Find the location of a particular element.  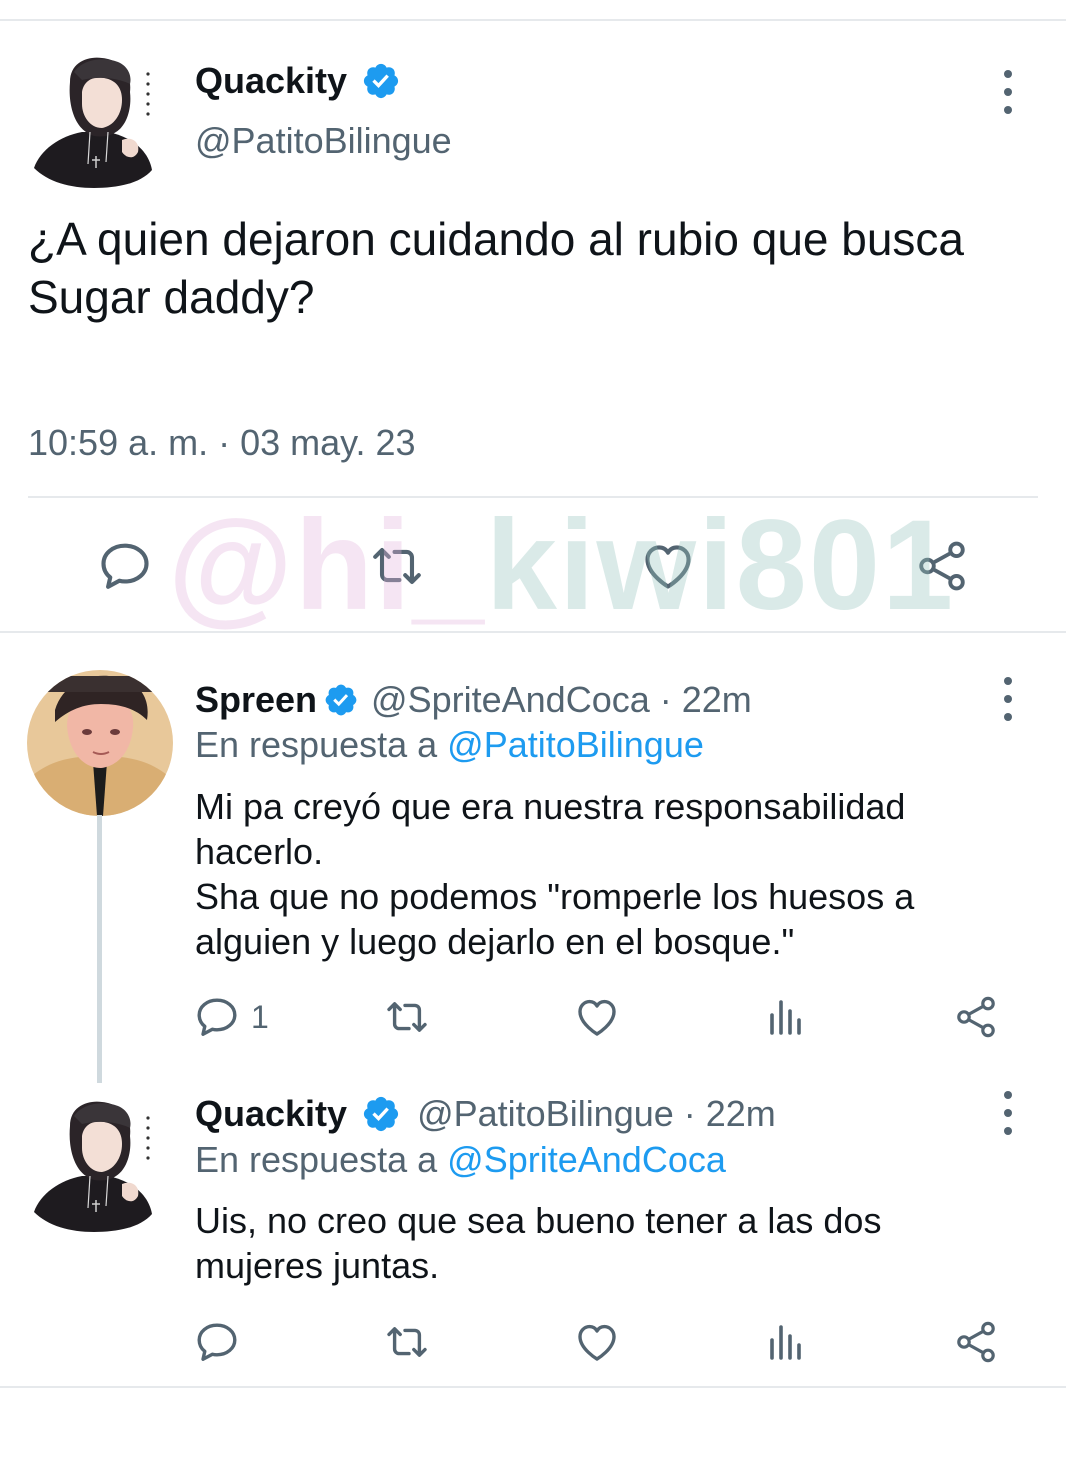

main-like-button is located at coordinates (668, 566).